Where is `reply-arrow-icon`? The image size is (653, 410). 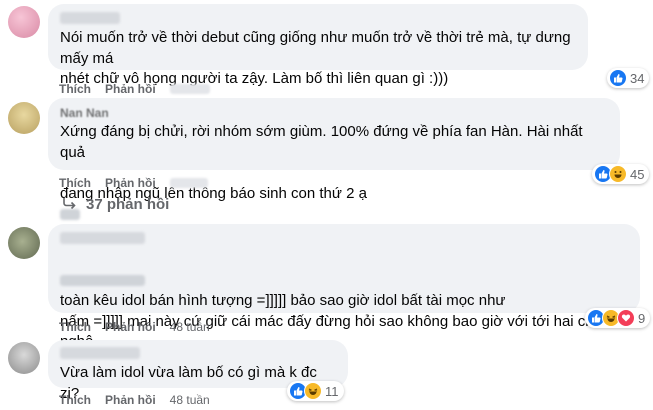
reply-arrow-icon is located at coordinates (70, 204).